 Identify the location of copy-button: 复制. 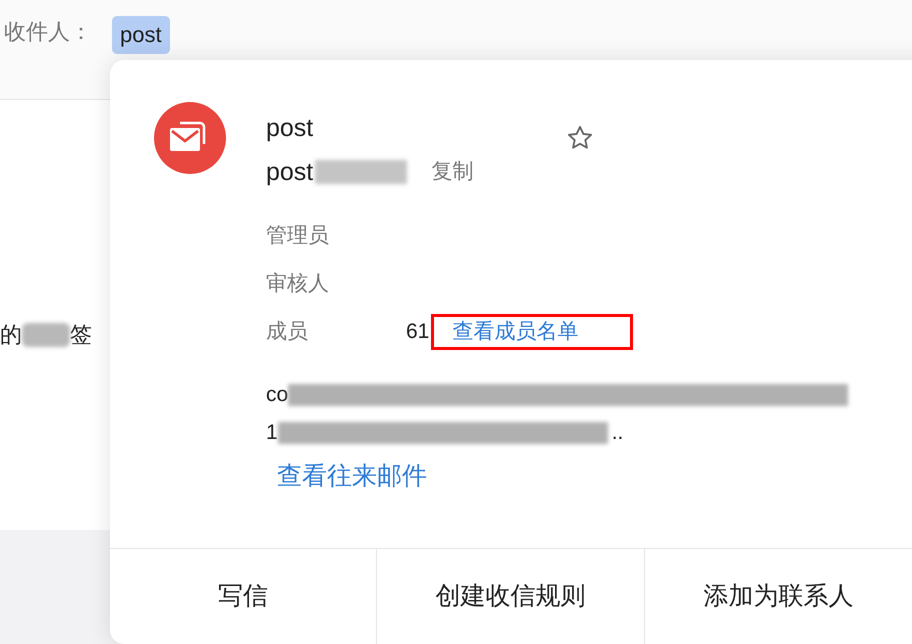
(452, 172).